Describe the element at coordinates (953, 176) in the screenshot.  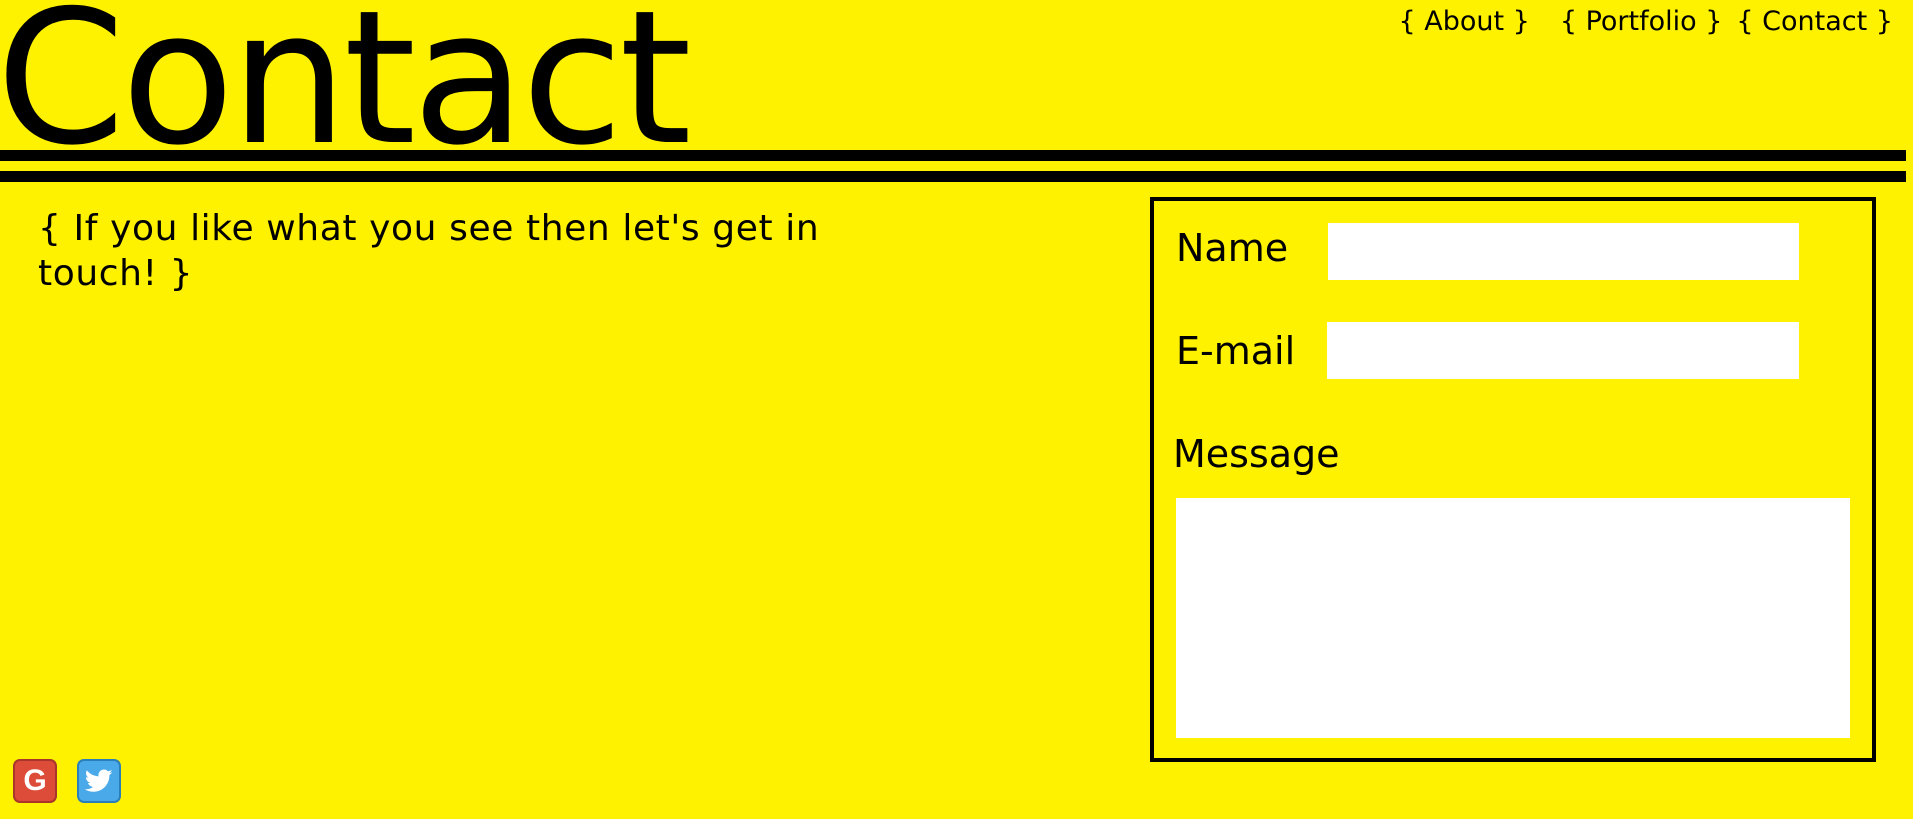
I see `header-divider-bottom` at that location.